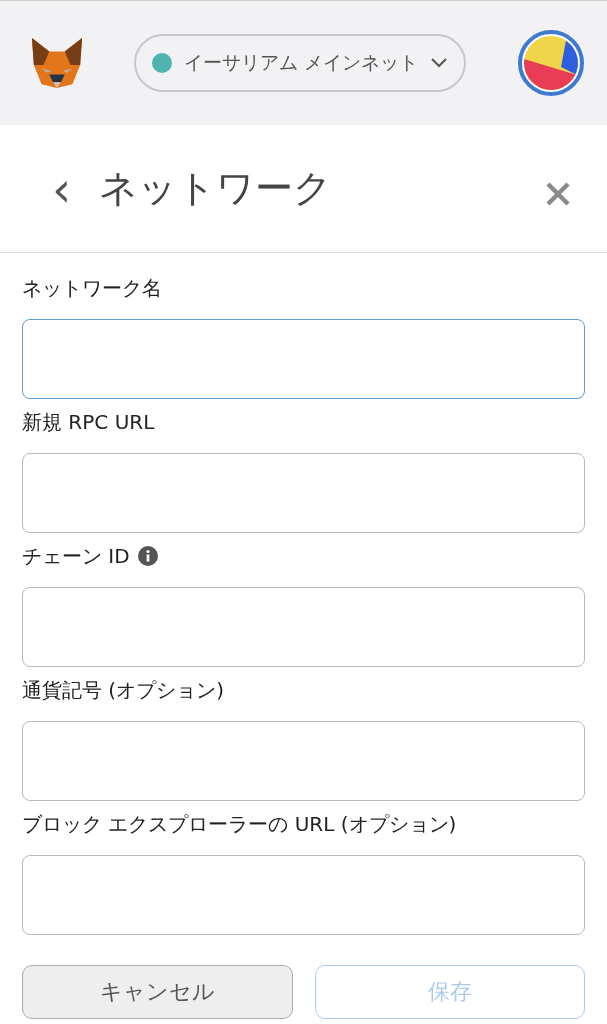  What do you see at coordinates (88, 422) in the screenshot?
I see `field-label: 新規 RPC URL` at bounding box center [88, 422].